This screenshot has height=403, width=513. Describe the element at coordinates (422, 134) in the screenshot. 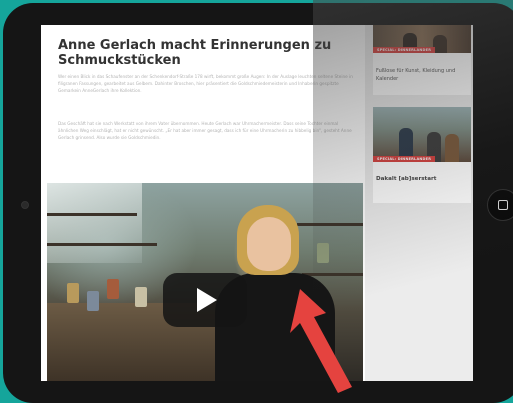

I see `card-thumbnail` at that location.